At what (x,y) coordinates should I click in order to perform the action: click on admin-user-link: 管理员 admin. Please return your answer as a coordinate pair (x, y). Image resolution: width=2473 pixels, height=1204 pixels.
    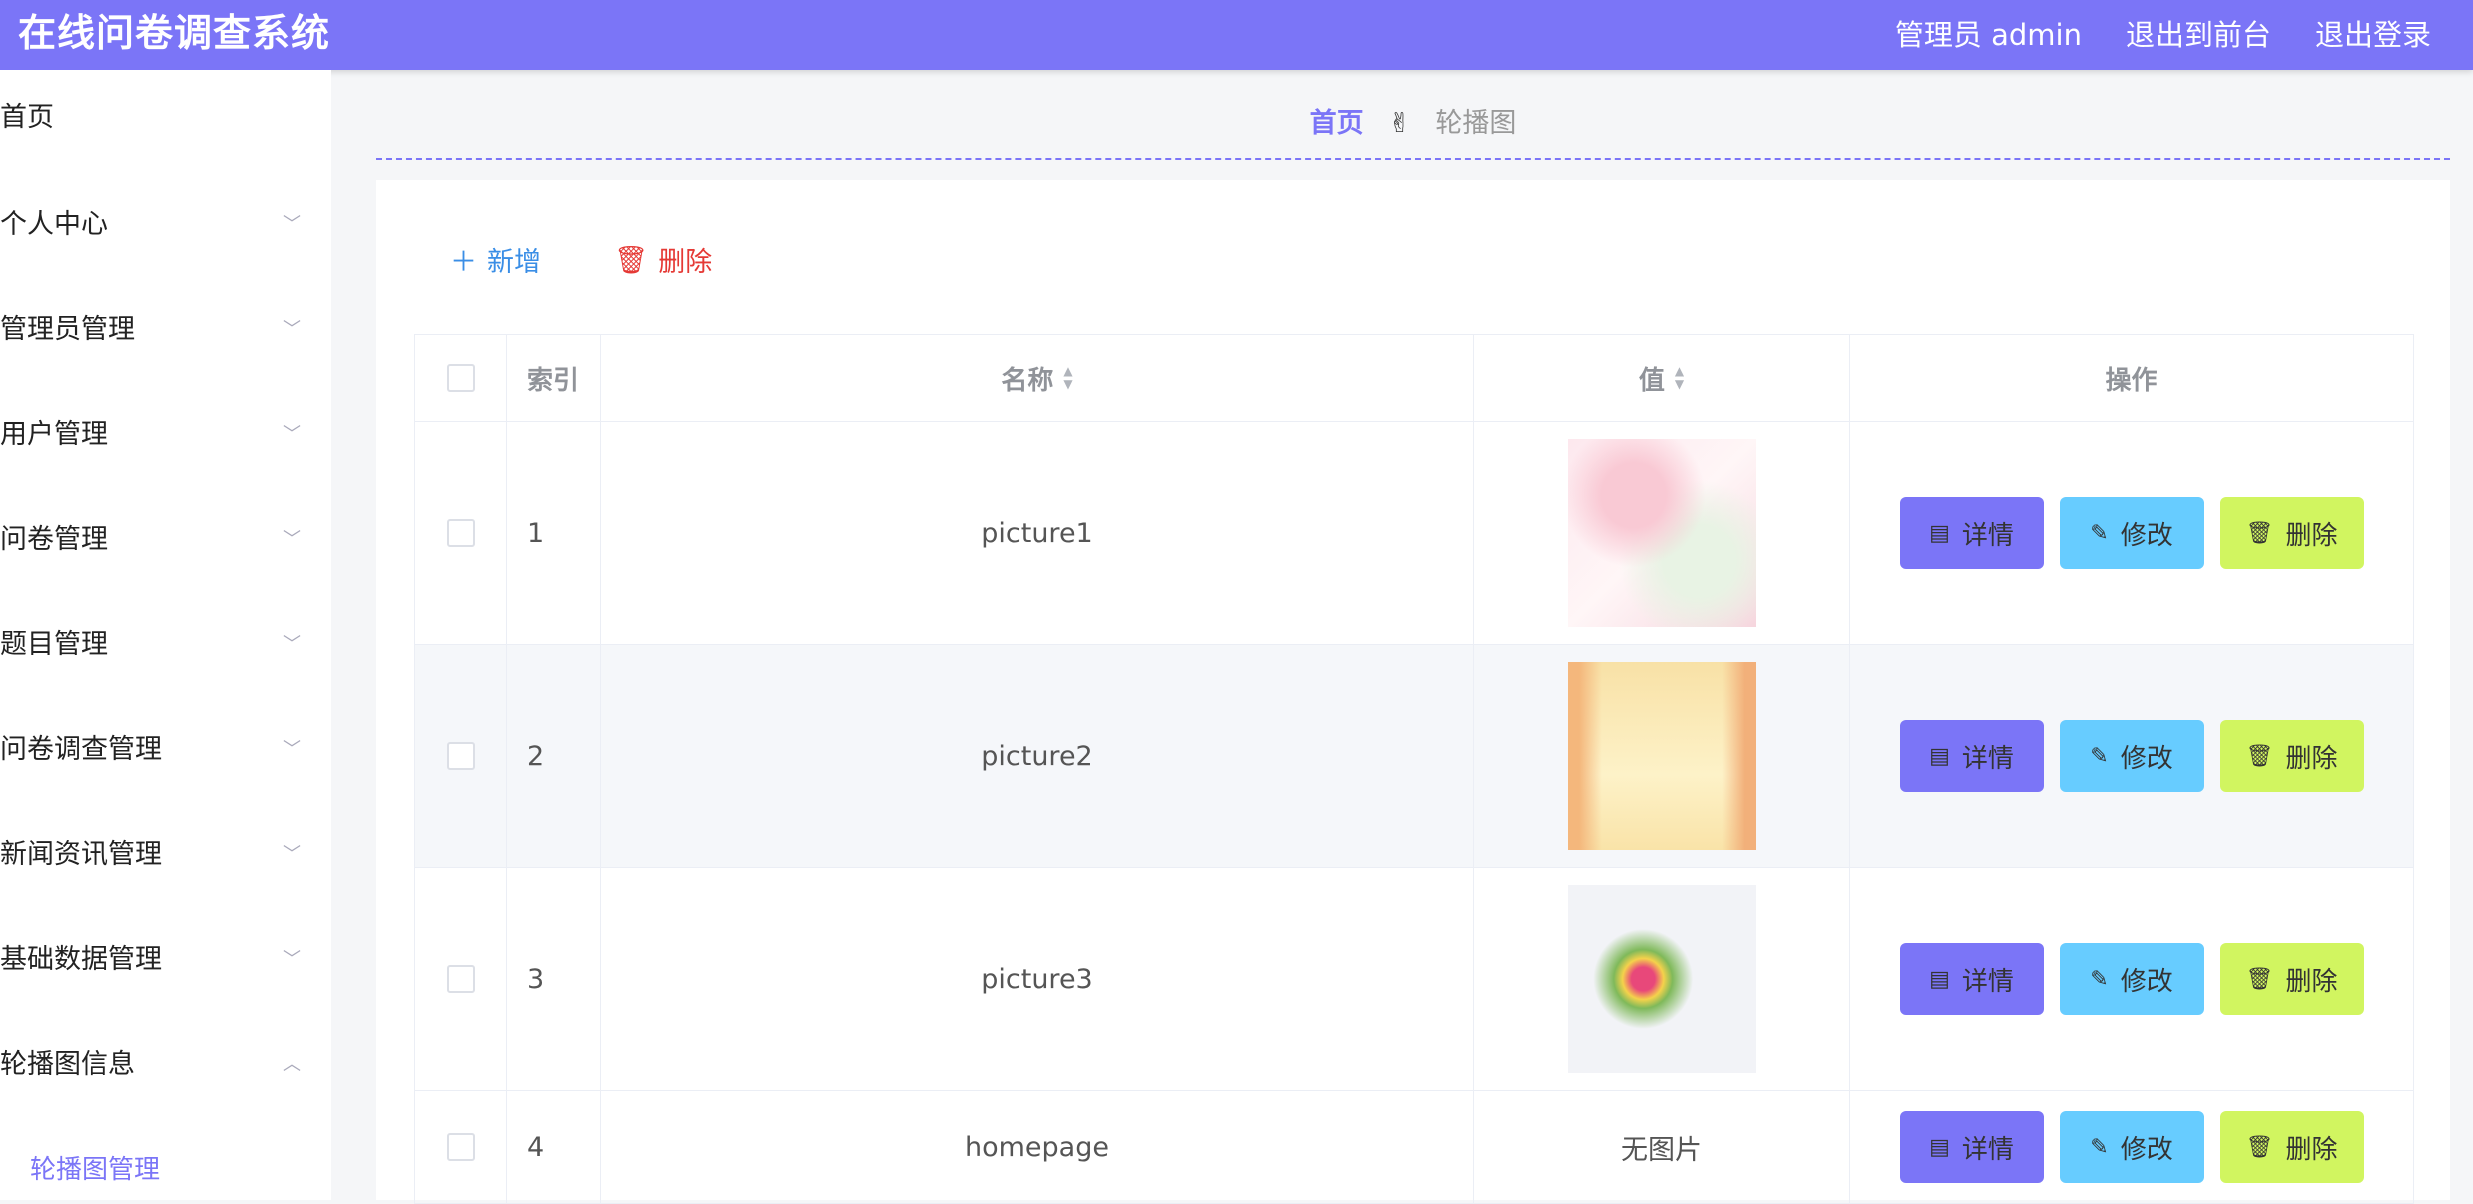
    Looking at the image, I should click on (1988, 33).